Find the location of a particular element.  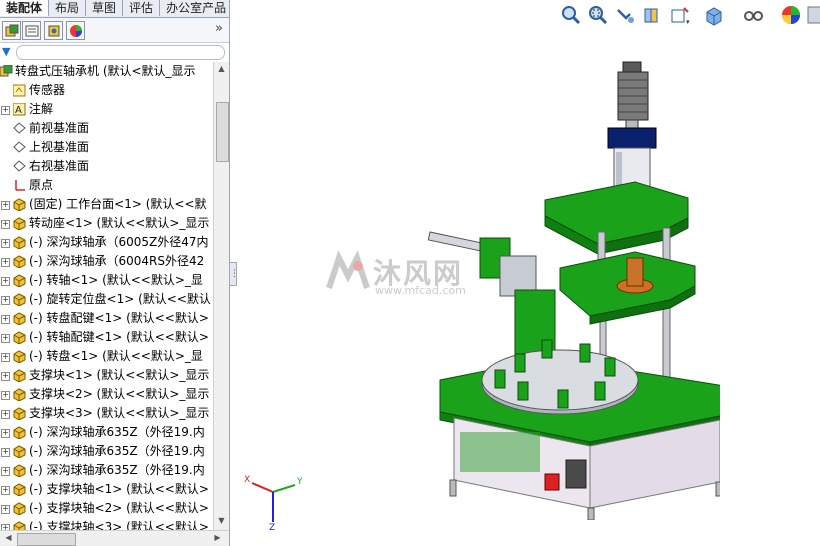

tree-item: + (-) 支撑块轴<3> (默认<<默认> is located at coordinates (107, 524).